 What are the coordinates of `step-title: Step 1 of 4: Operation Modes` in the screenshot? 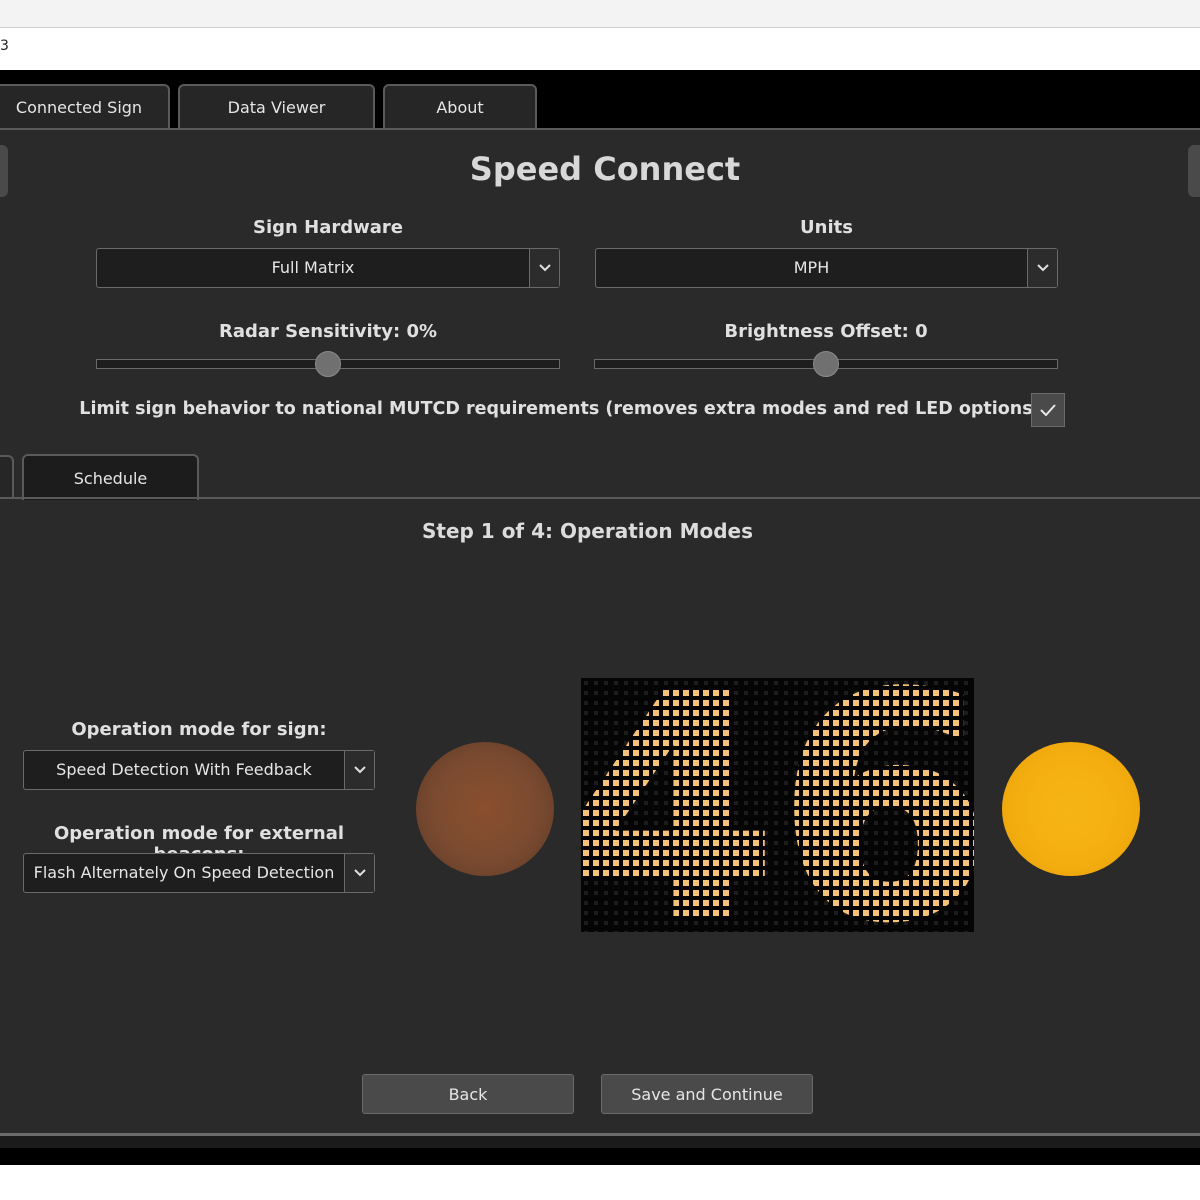 It's located at (587, 531).